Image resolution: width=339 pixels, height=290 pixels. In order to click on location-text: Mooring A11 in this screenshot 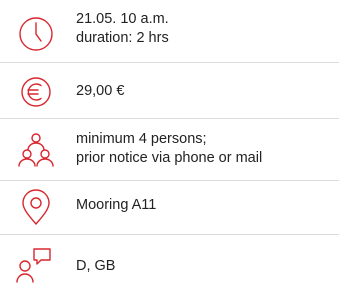, I will do `click(116, 205)`.